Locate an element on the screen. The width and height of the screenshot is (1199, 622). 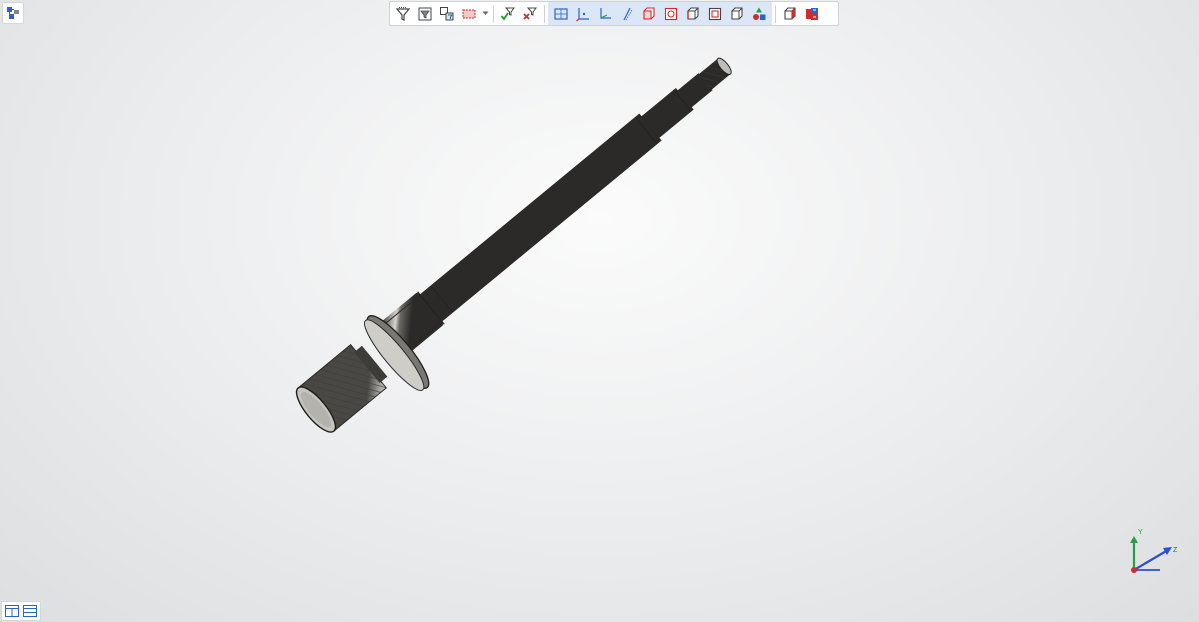
panel-toggle-bar is located at coordinates (21, 611).